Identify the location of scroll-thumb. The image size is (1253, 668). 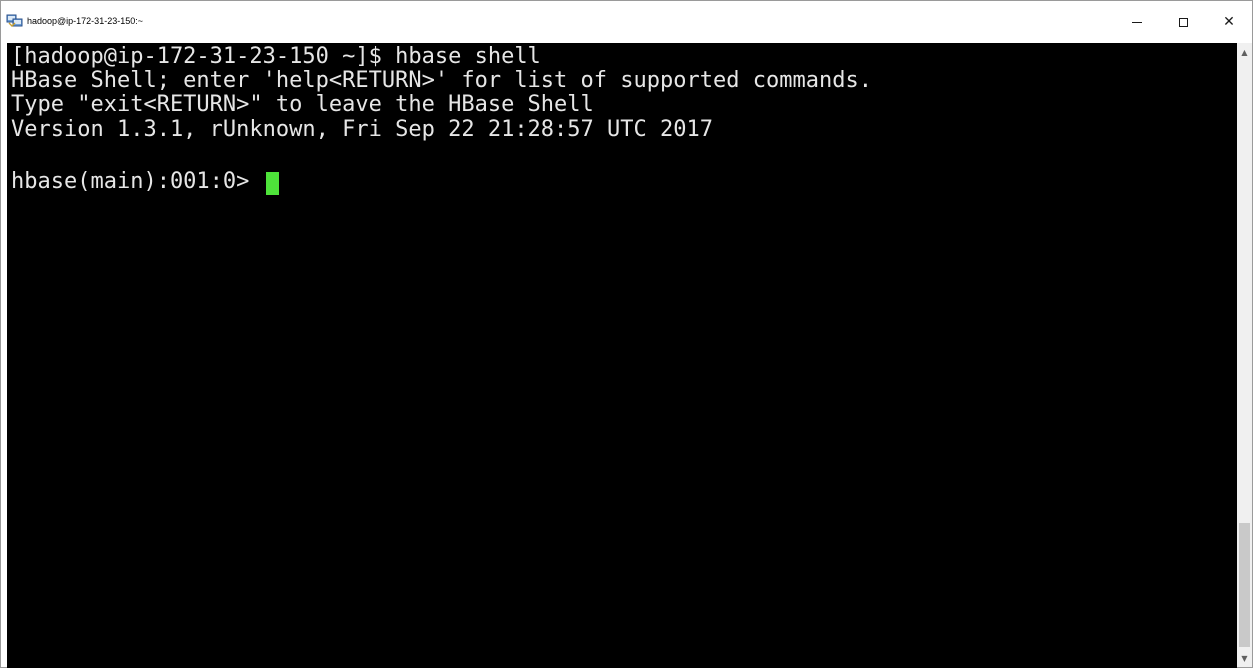
(1244, 585).